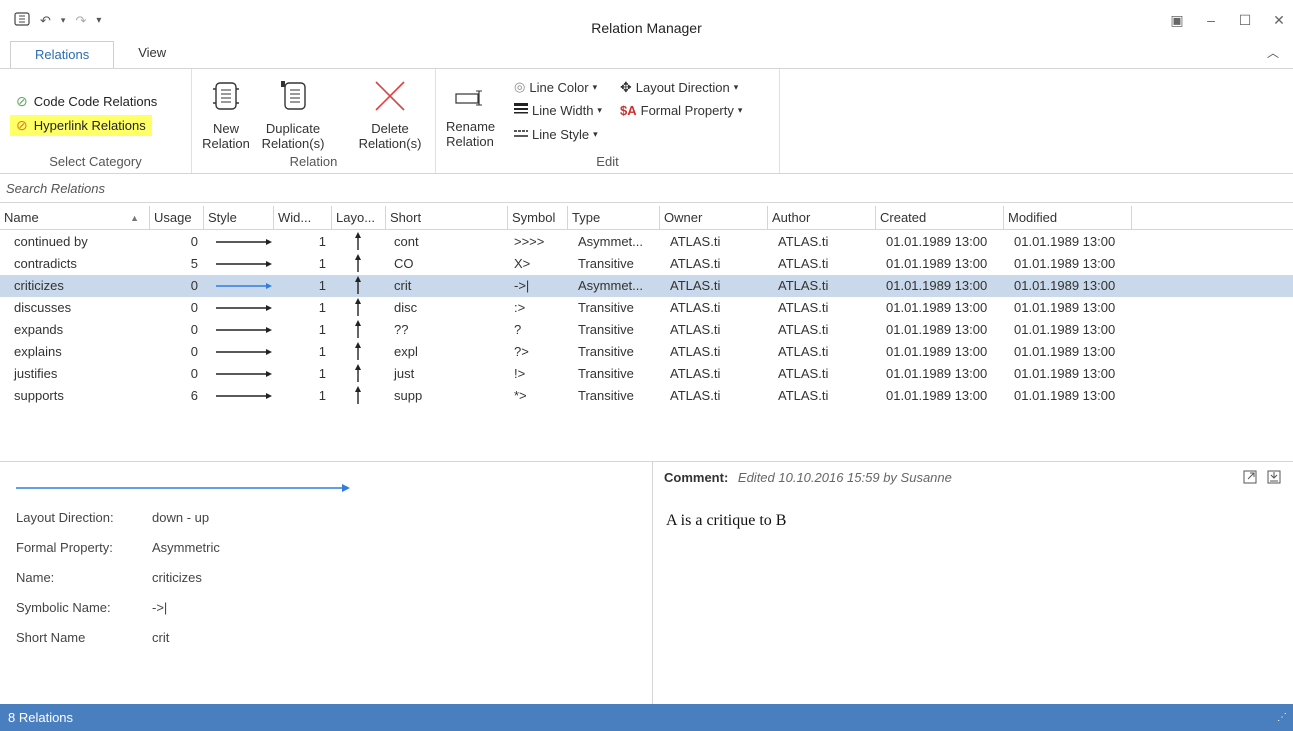 The width and height of the screenshot is (1293, 731). I want to click on formal-property-label: Formal Property, so click(687, 110).